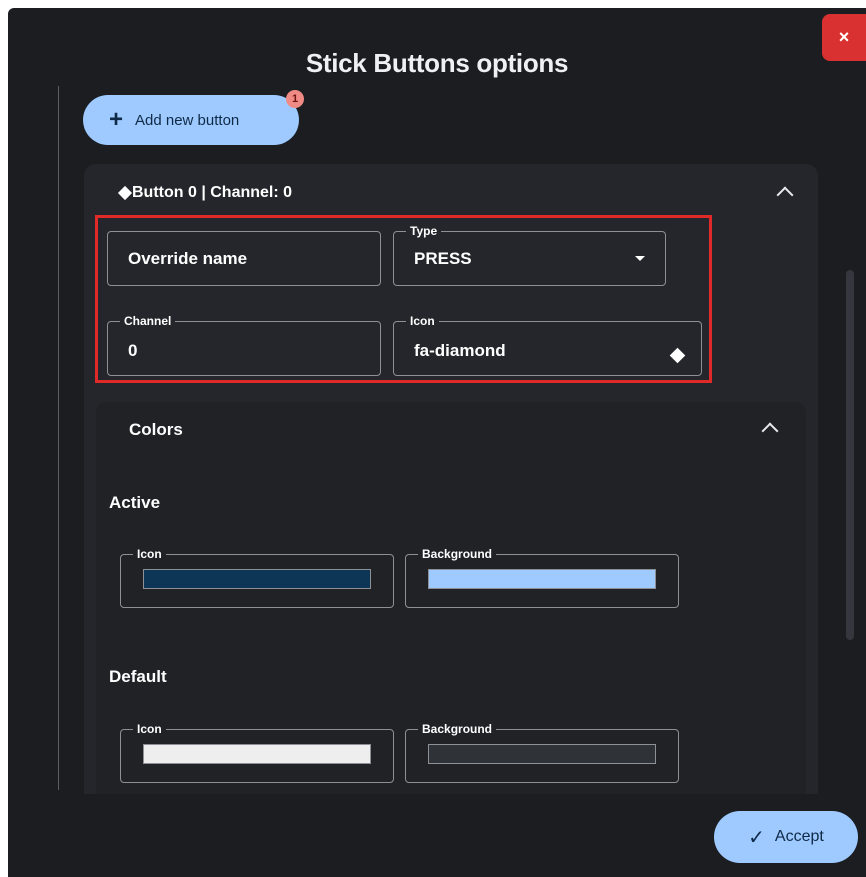 The width and height of the screenshot is (866, 877). Describe the element at coordinates (135, 502) in the screenshot. I see `active-section-title: Active` at that location.